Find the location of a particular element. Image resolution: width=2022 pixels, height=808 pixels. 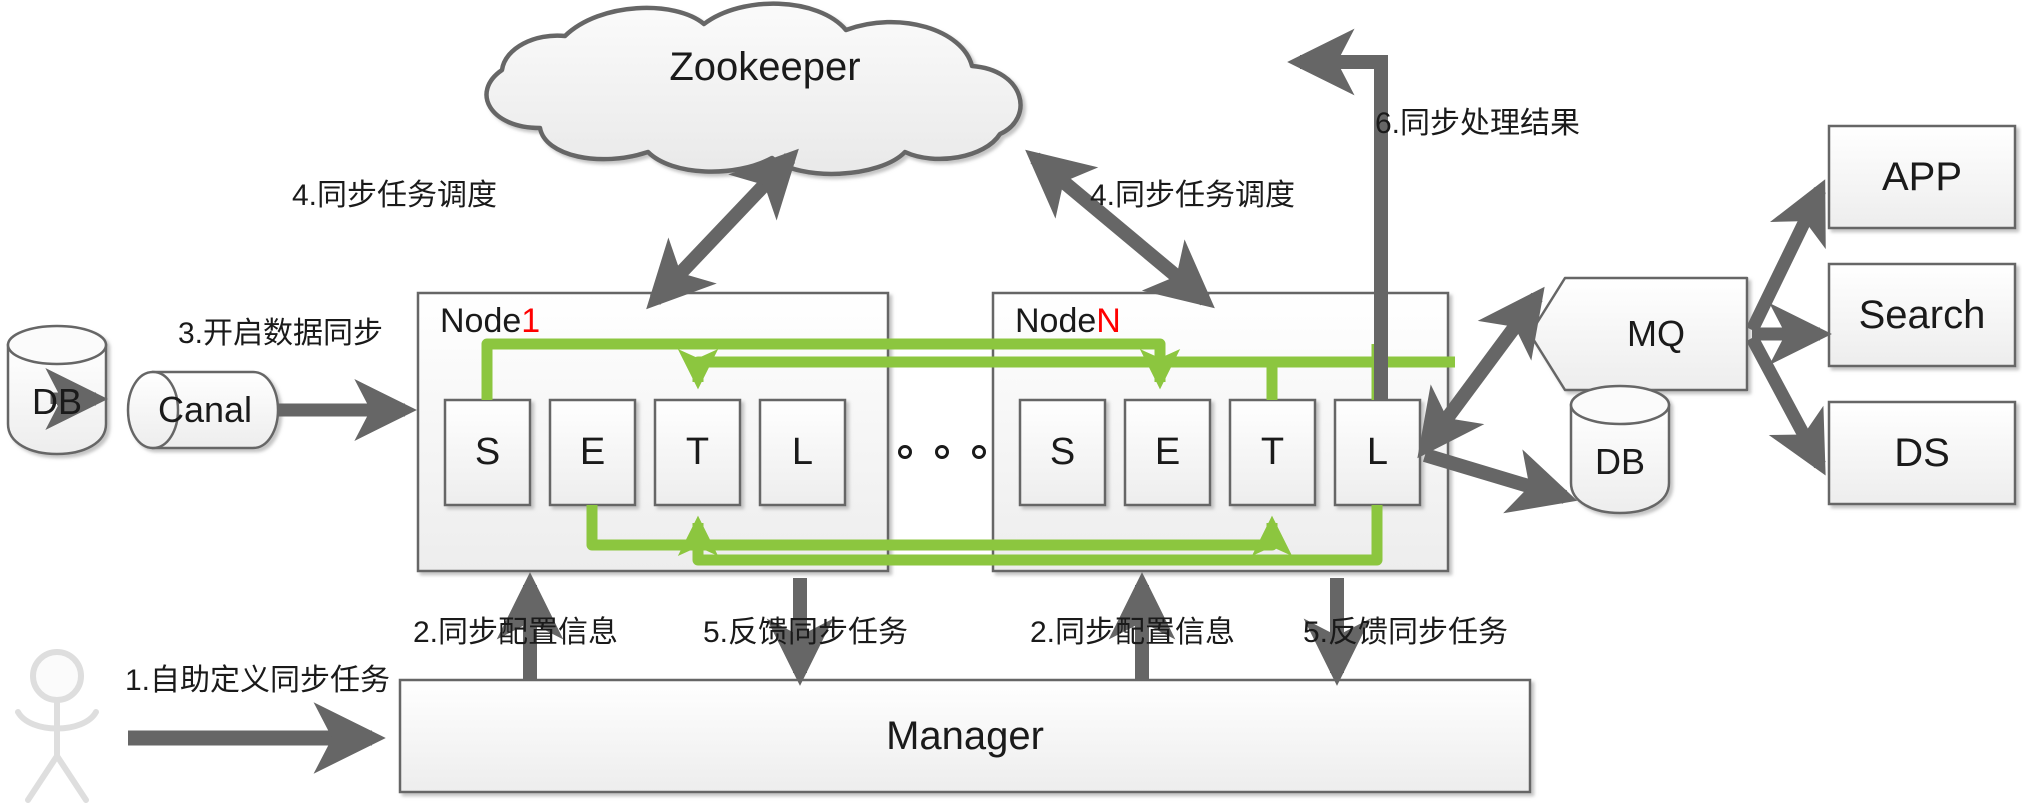

node1-title-prefix: Node is located at coordinates (481, 321).